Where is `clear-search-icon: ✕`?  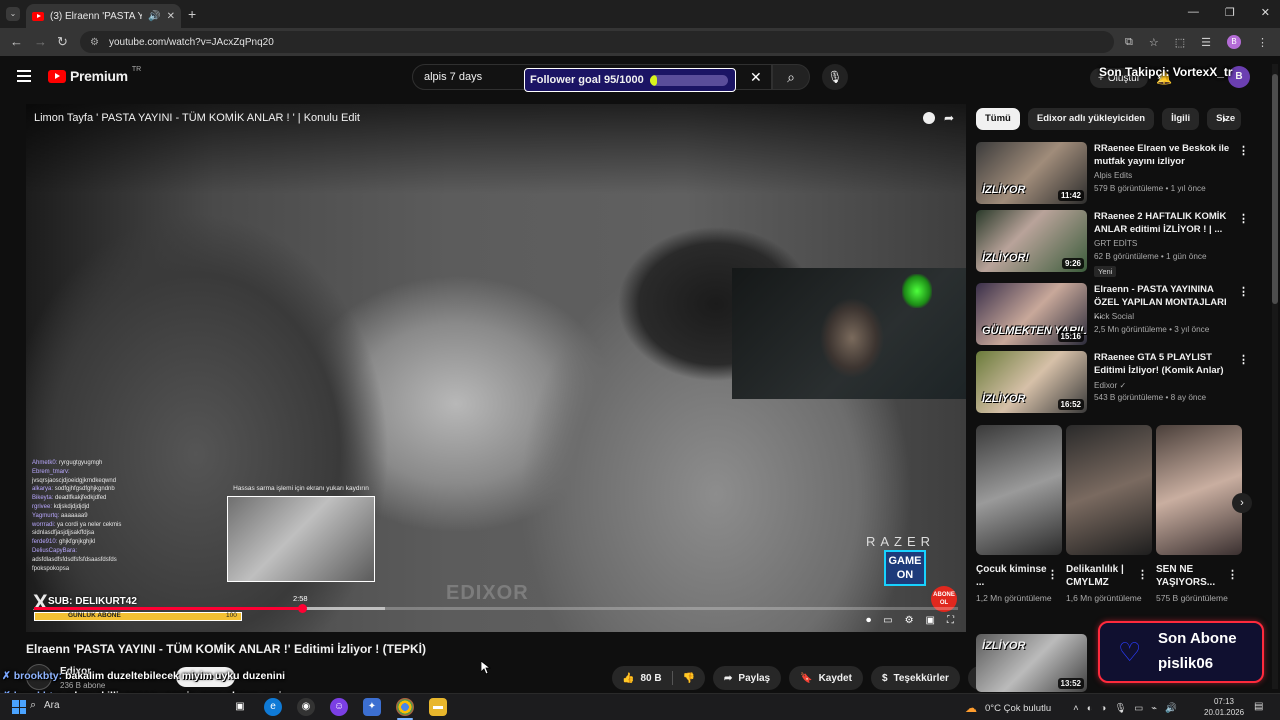 clear-search-icon: ✕ is located at coordinates (756, 77).